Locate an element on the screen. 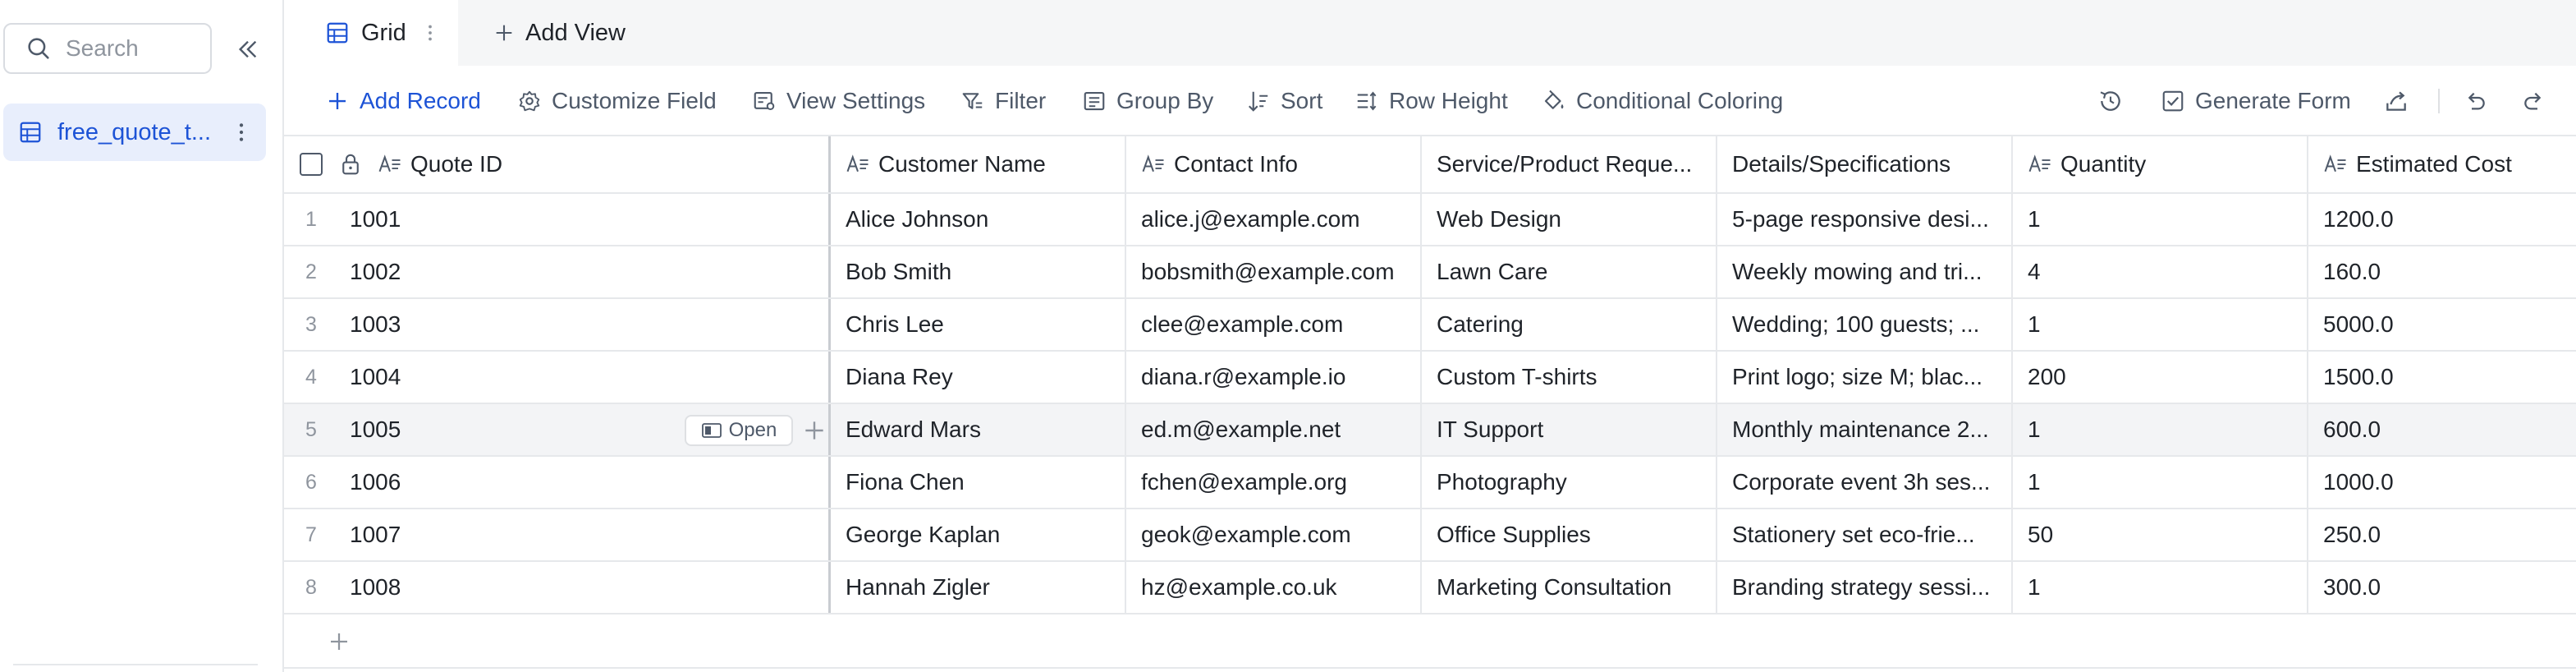 This screenshot has width=2576, height=672. cell-quote-id: 1001 is located at coordinates (585, 219).